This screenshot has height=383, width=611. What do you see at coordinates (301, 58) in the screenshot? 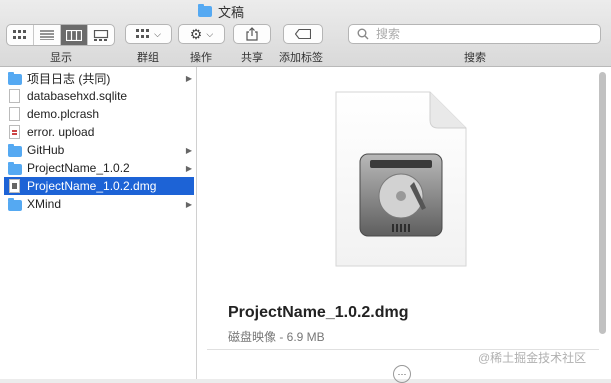
I see `tag-label: 添加标签` at bounding box center [301, 58].